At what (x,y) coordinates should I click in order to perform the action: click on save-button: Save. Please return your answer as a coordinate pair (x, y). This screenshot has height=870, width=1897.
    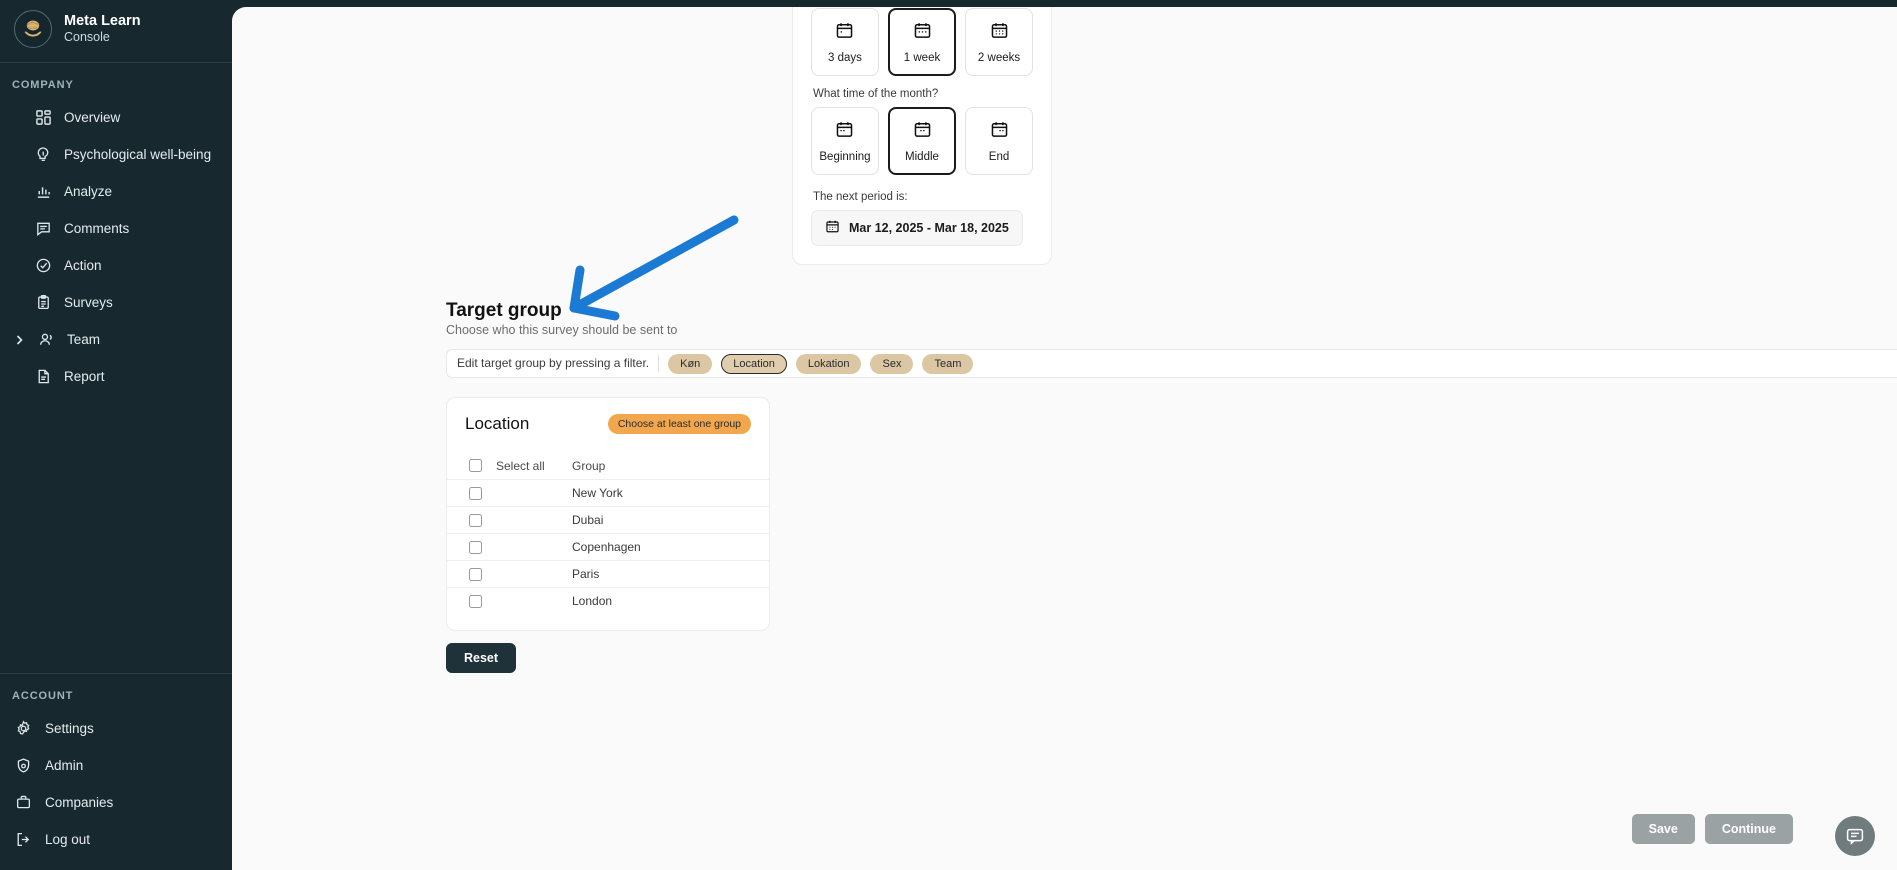
    Looking at the image, I should click on (1663, 829).